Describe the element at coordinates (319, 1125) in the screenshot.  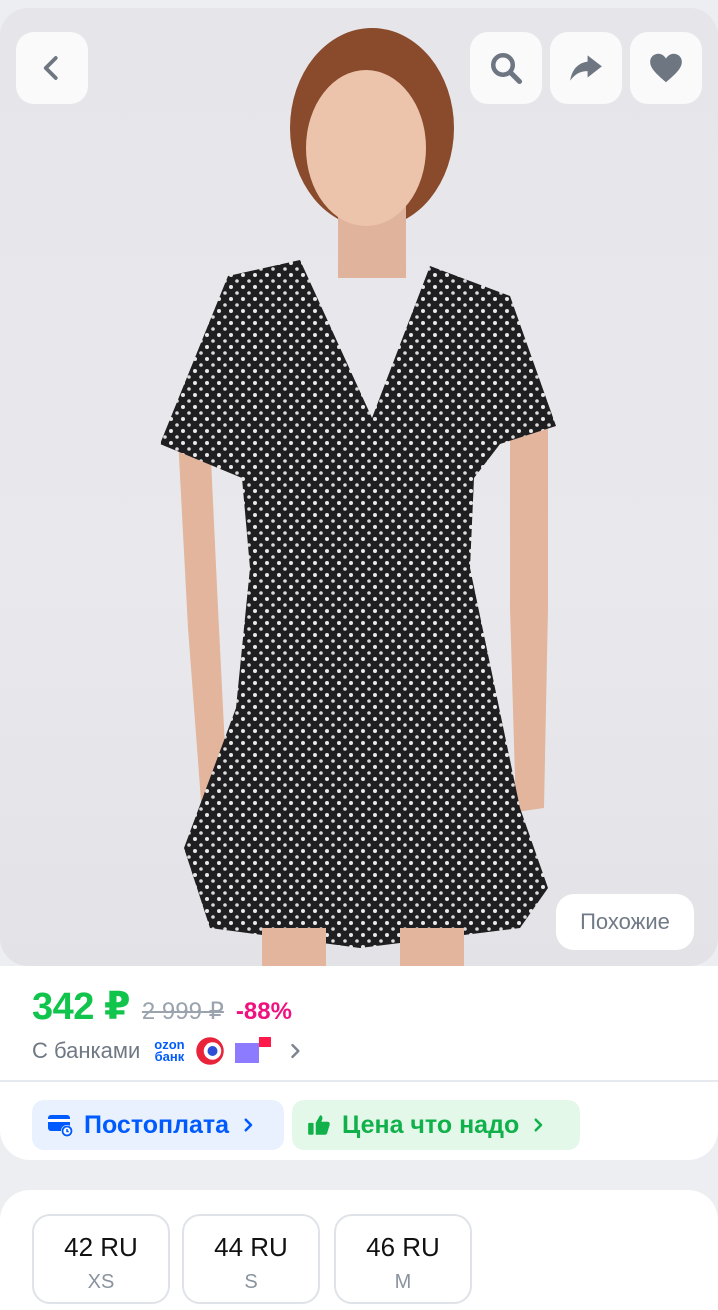
I see `thumbs-up-icon` at that location.